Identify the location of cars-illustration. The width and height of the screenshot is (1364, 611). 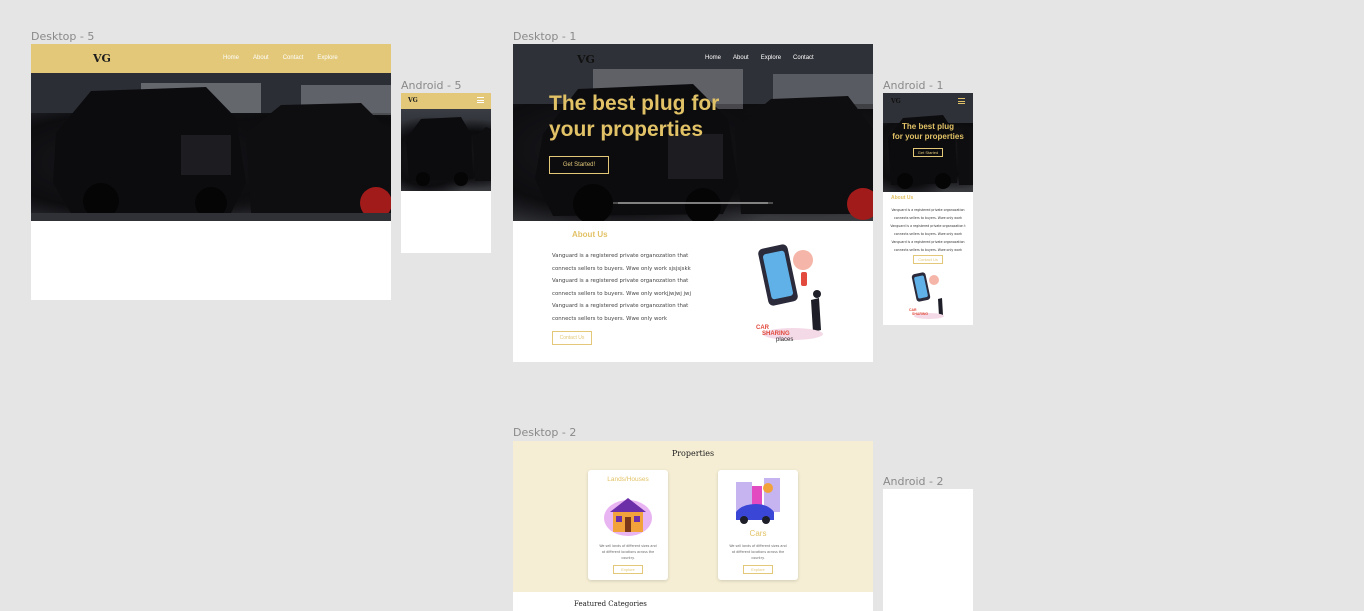
(758, 500).